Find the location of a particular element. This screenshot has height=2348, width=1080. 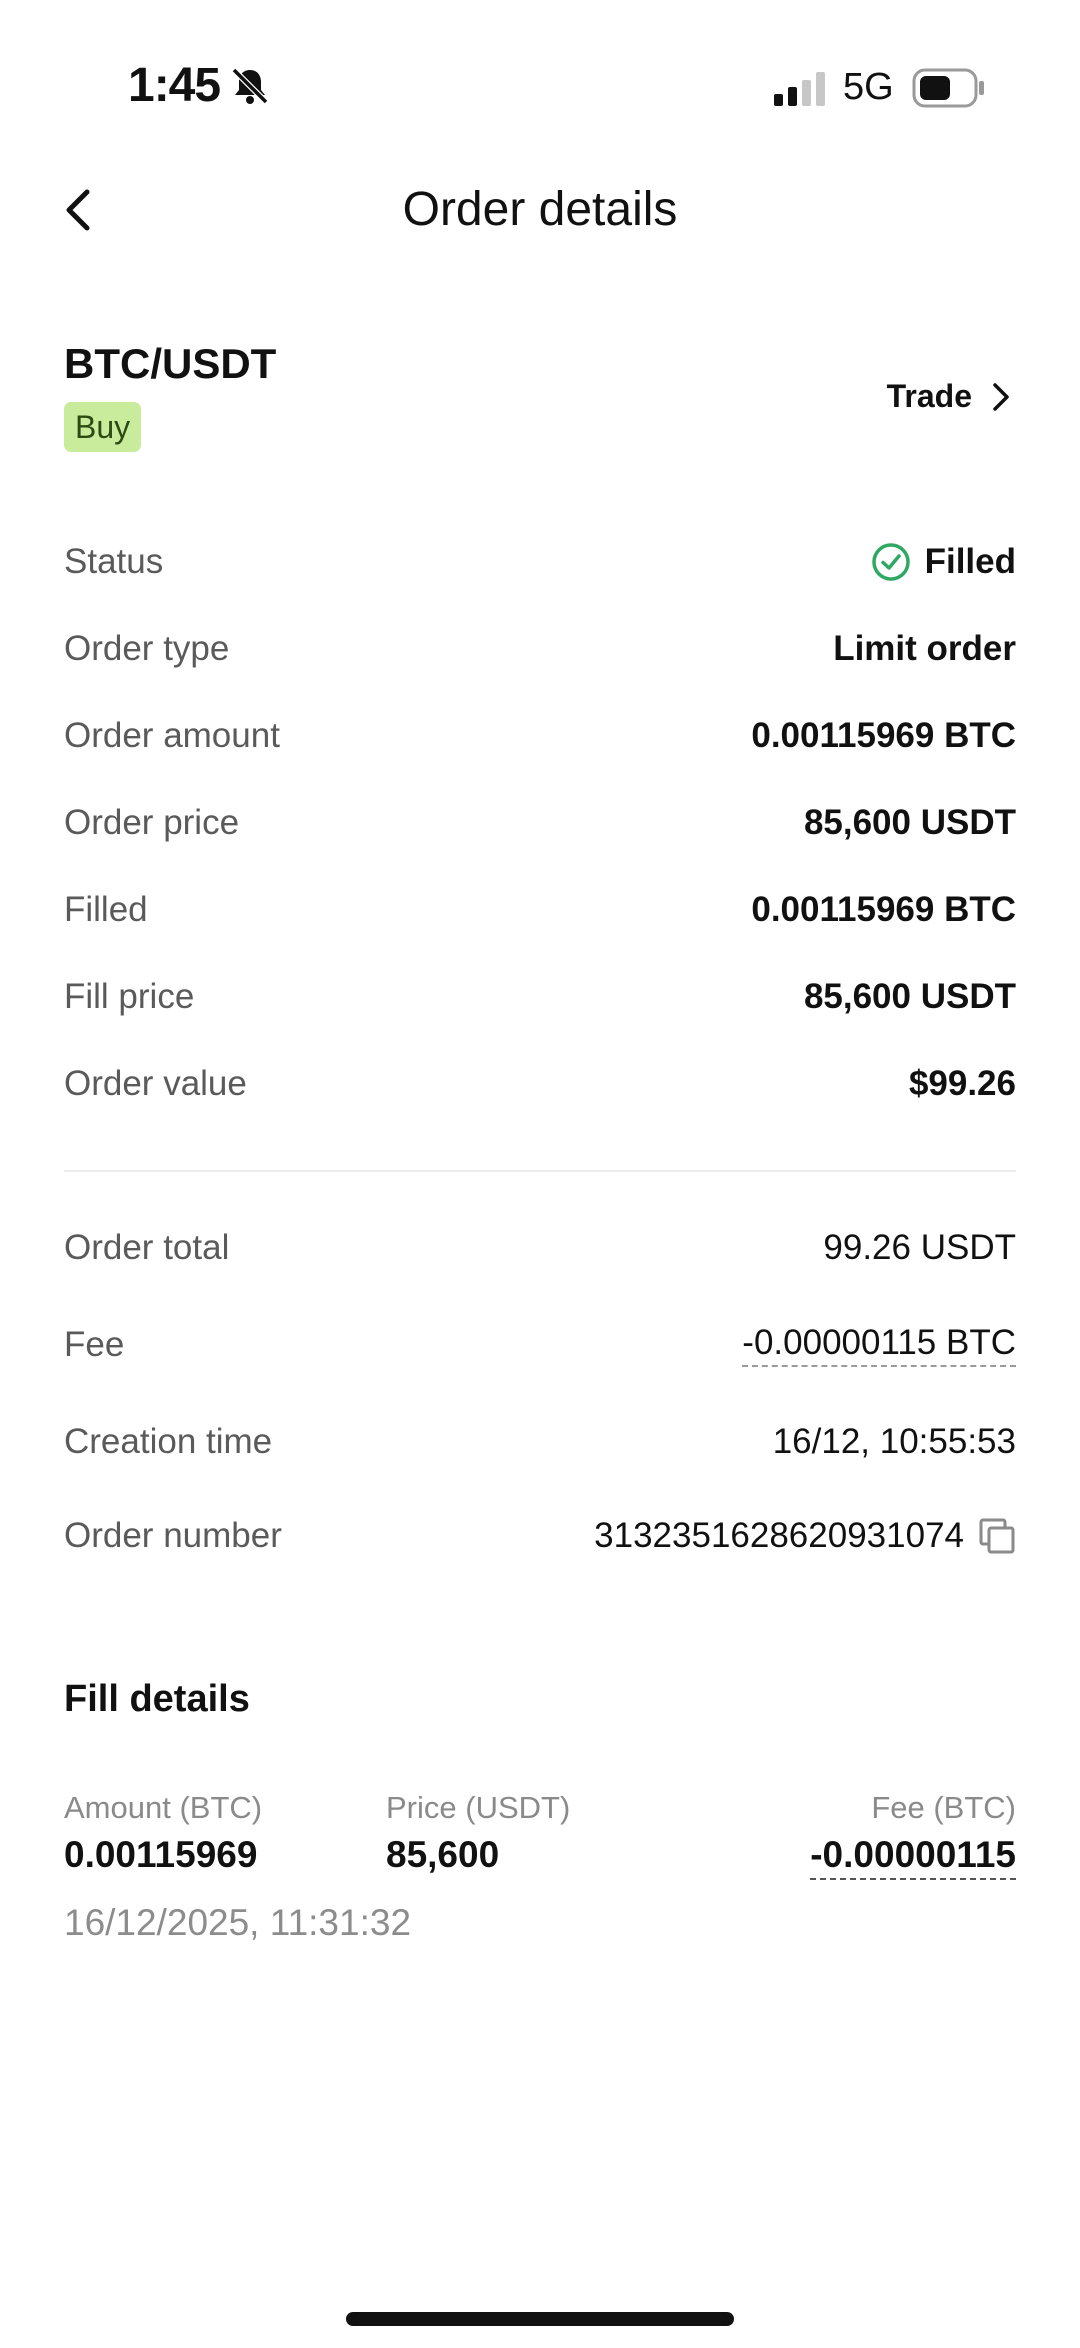

status-value: Filled is located at coordinates (943, 562).